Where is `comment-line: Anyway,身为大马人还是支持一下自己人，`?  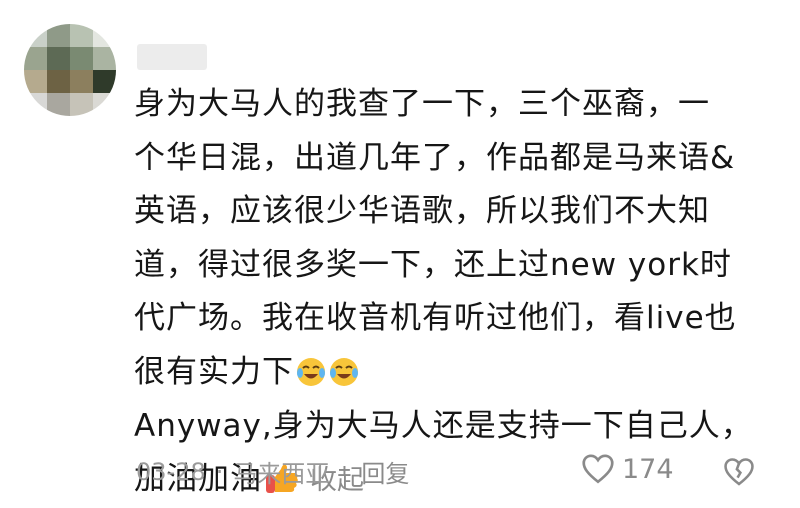
comment-line: Anyway,身为大马人还是支持一下自己人， is located at coordinates (443, 425).